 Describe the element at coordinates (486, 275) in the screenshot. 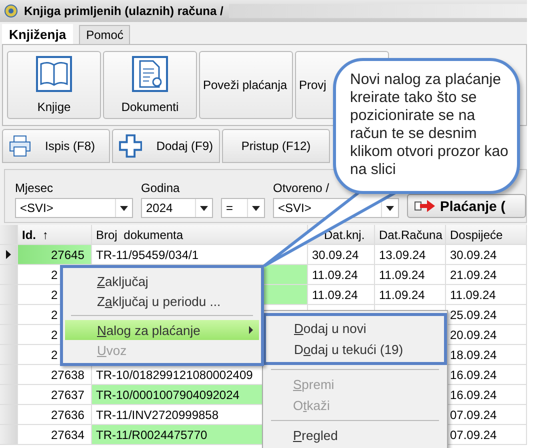

I see `table-cell: 21.09.24` at that location.